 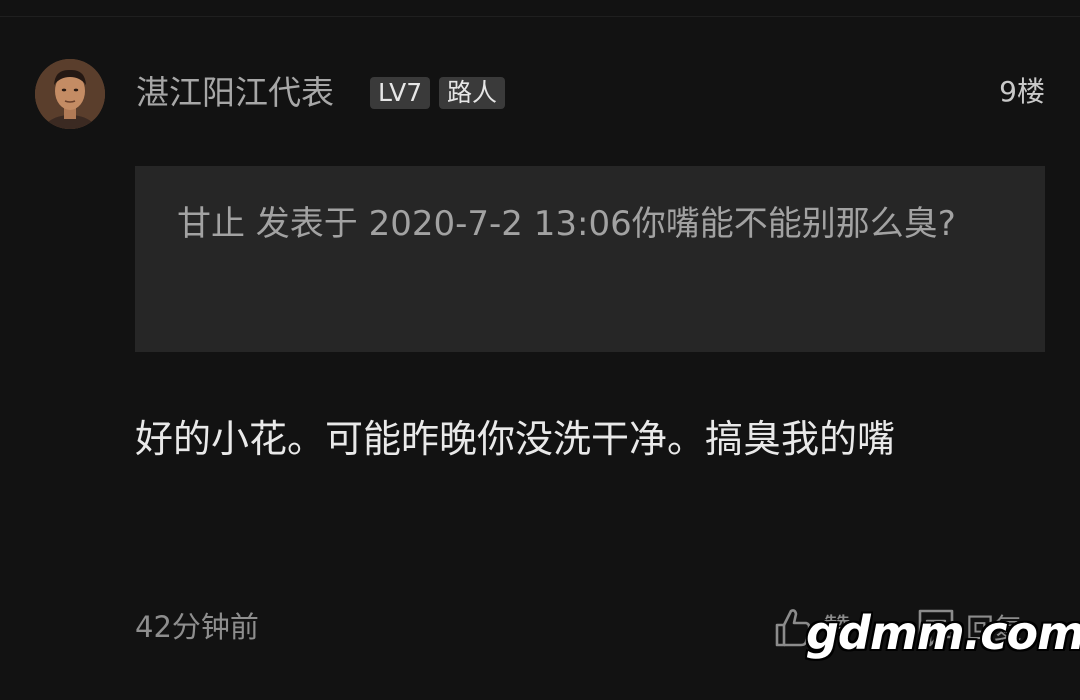 What do you see at coordinates (566, 224) in the screenshot?
I see `quoted-post-text: 甘止 发表于 2020-7-2 13:06你嘴能不能别那么臭?` at bounding box center [566, 224].